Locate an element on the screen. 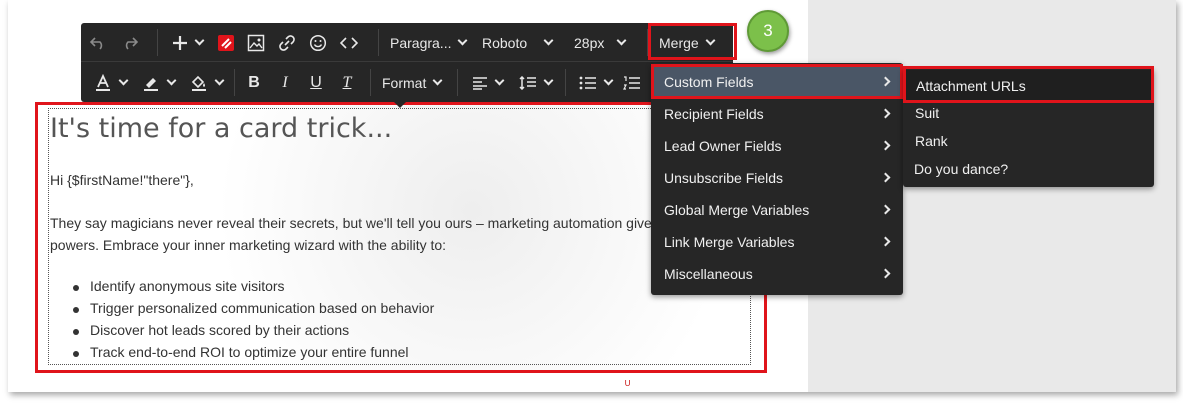  undo-icon is located at coordinates (98, 42).